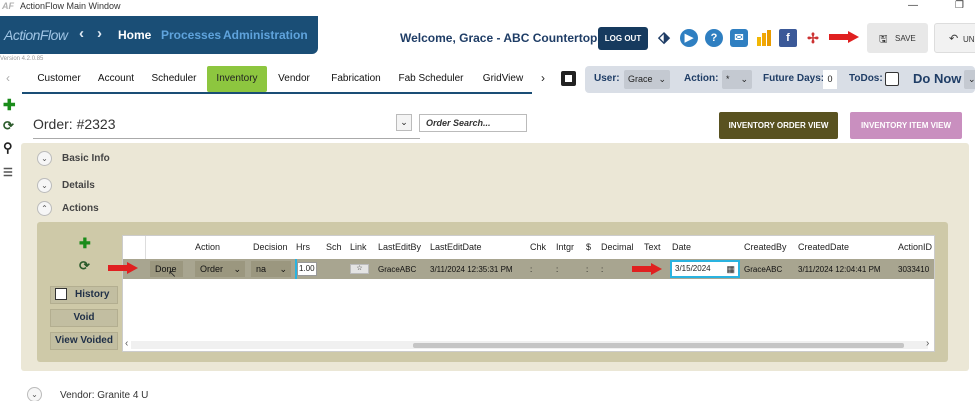 The height and width of the screenshot is (401, 975). Describe the element at coordinates (897, 38) in the screenshot. I see `save-button: 🖫 SAVE` at that location.